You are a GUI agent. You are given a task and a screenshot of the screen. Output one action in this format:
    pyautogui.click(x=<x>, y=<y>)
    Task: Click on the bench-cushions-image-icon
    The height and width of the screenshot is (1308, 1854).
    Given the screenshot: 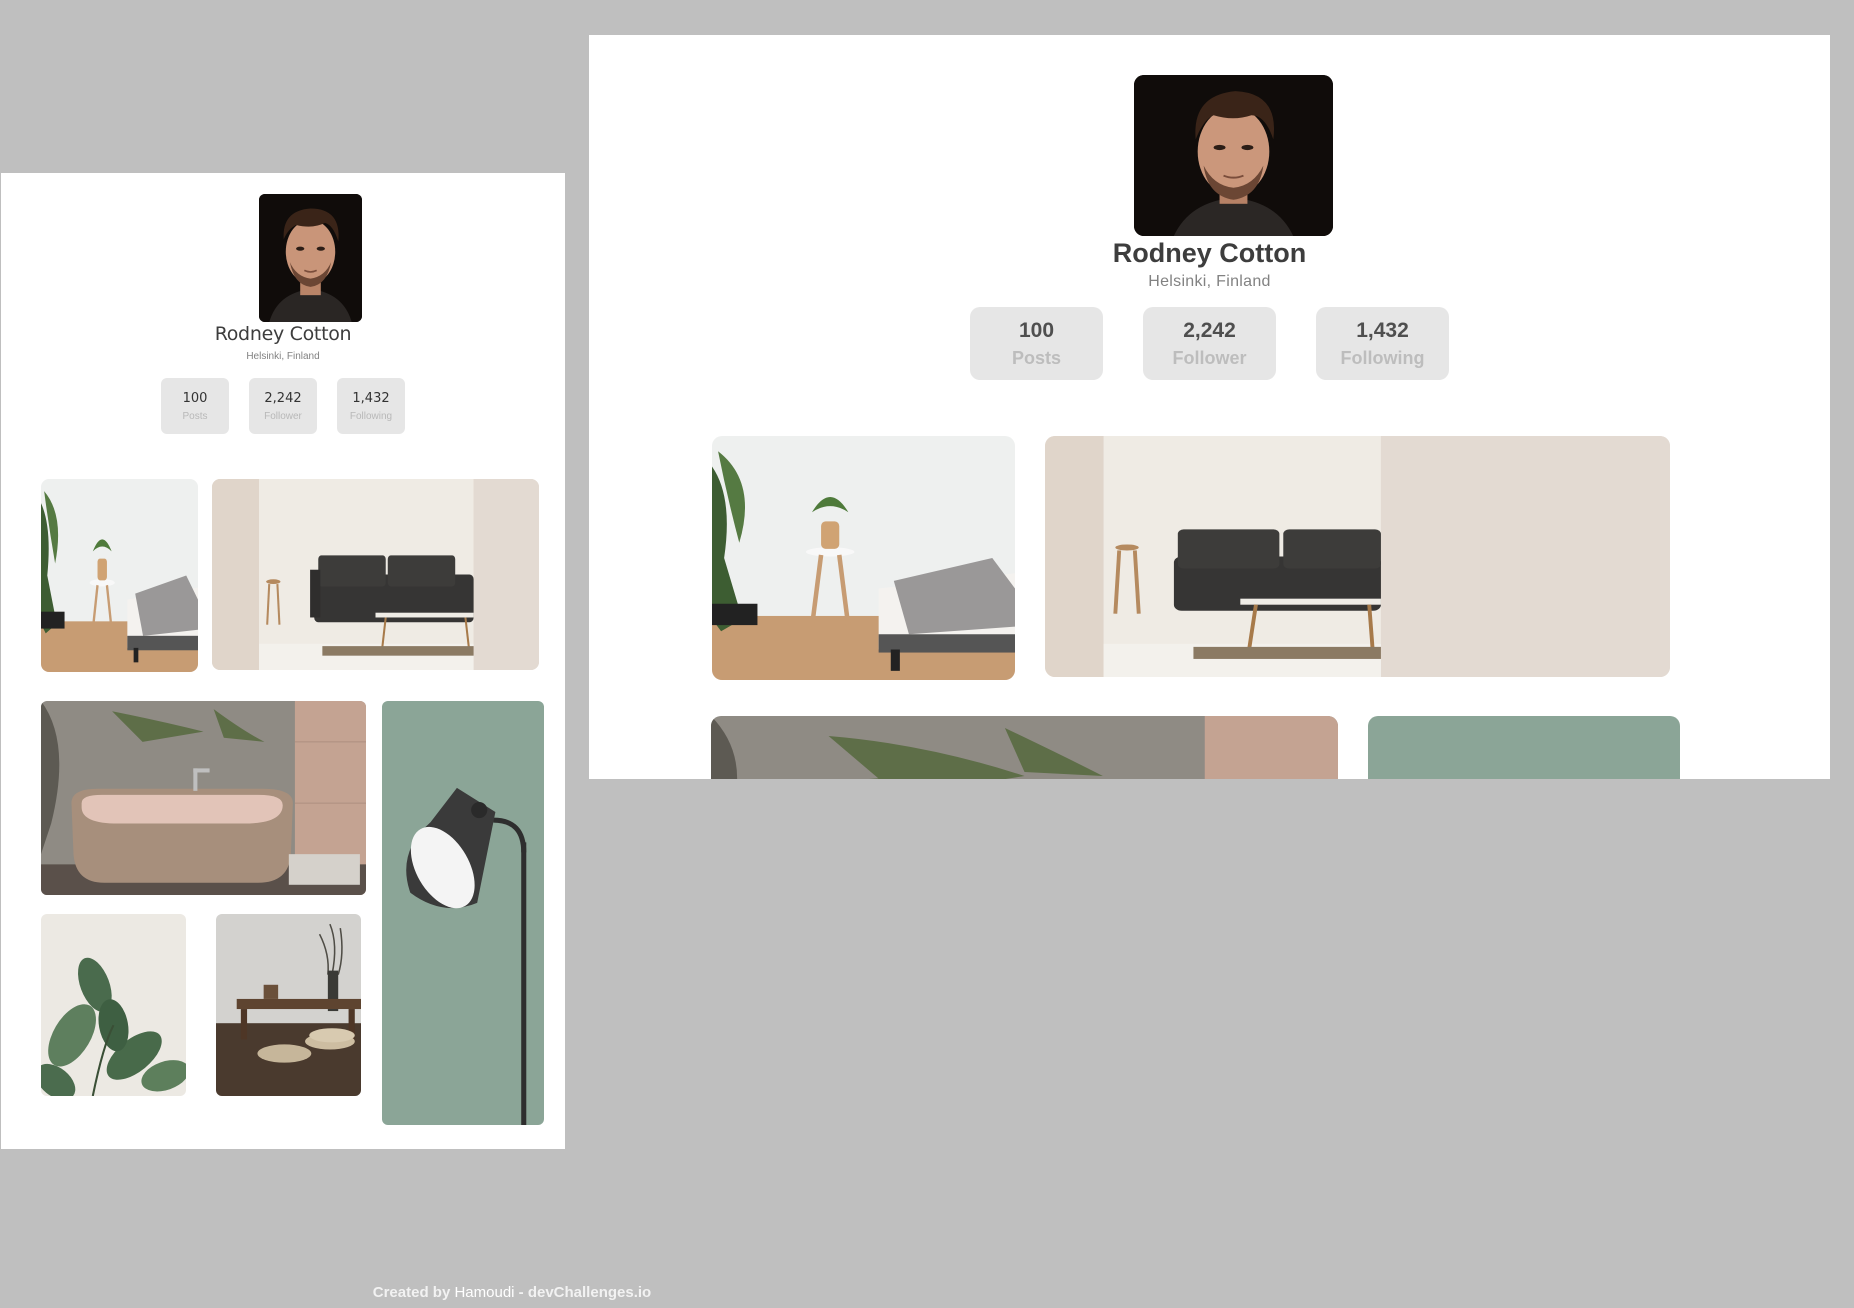 What is the action you would take?
    pyautogui.click(x=288, y=1005)
    